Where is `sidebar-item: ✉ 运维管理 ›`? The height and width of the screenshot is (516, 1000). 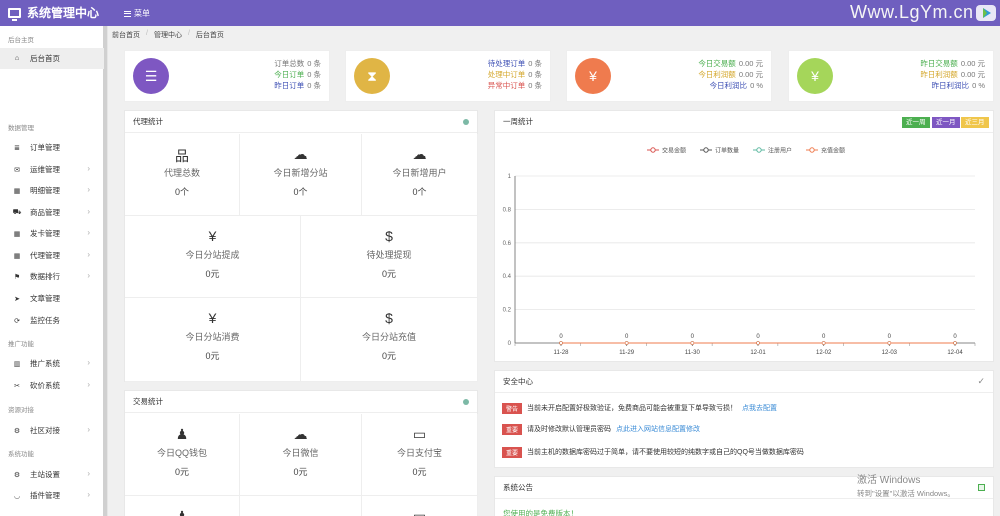 sidebar-item: ✉ 运维管理 › is located at coordinates (52, 169).